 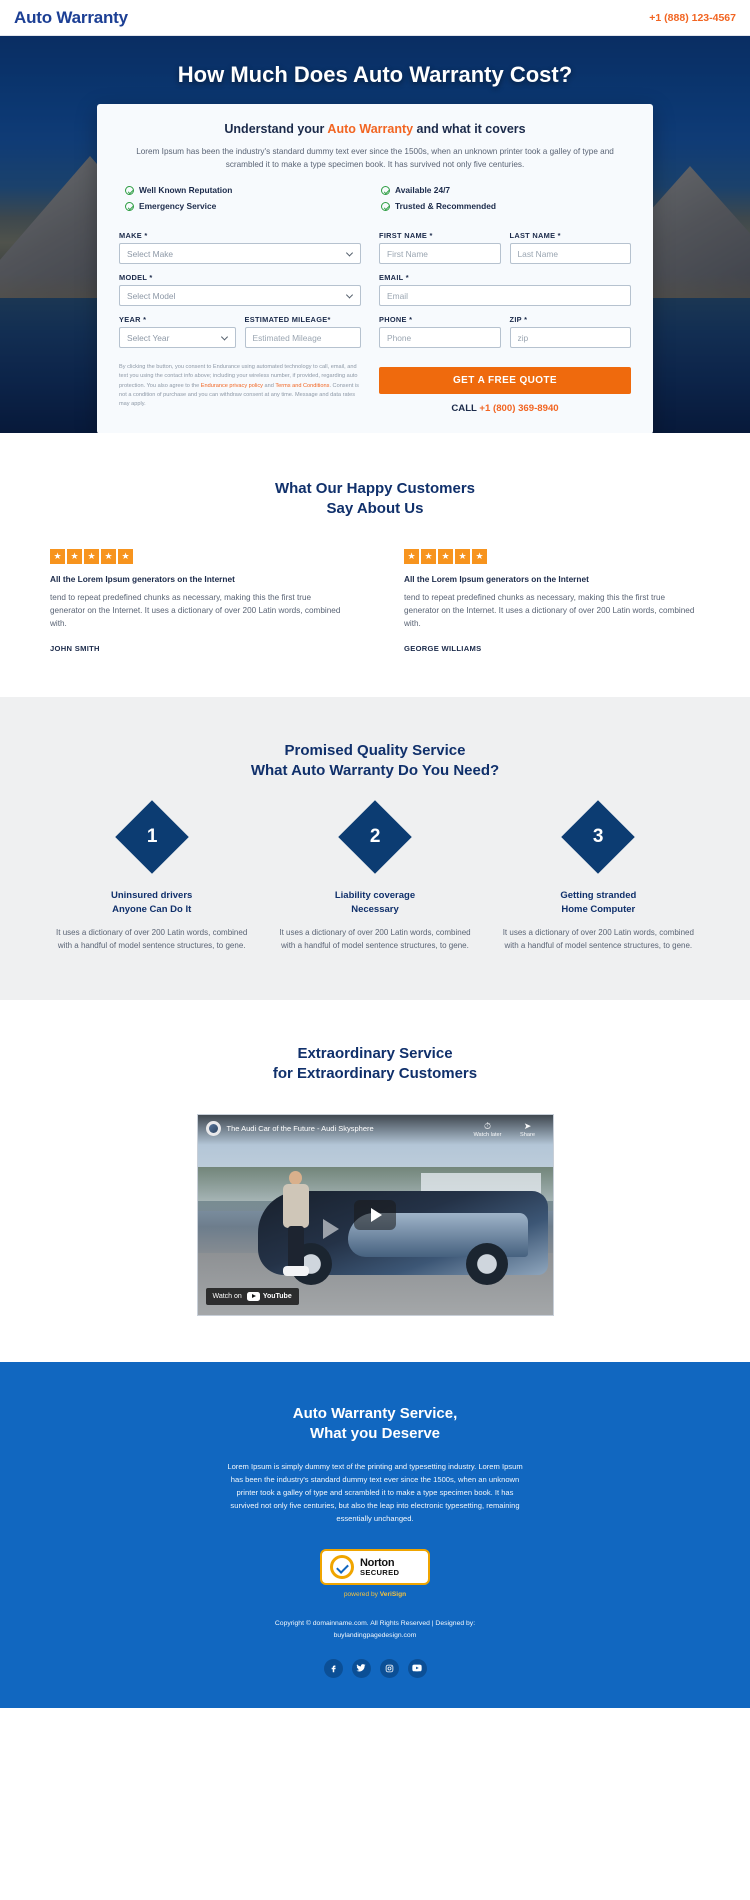 What do you see at coordinates (71, 18) in the screenshot?
I see `logo: Auto Warranty` at bounding box center [71, 18].